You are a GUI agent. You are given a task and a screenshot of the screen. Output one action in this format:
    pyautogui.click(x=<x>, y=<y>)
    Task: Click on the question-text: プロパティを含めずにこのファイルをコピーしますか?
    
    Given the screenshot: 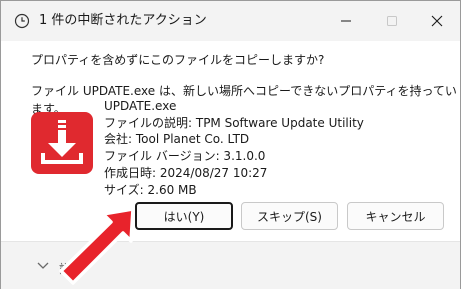 What is the action you would take?
    pyautogui.click(x=178, y=60)
    